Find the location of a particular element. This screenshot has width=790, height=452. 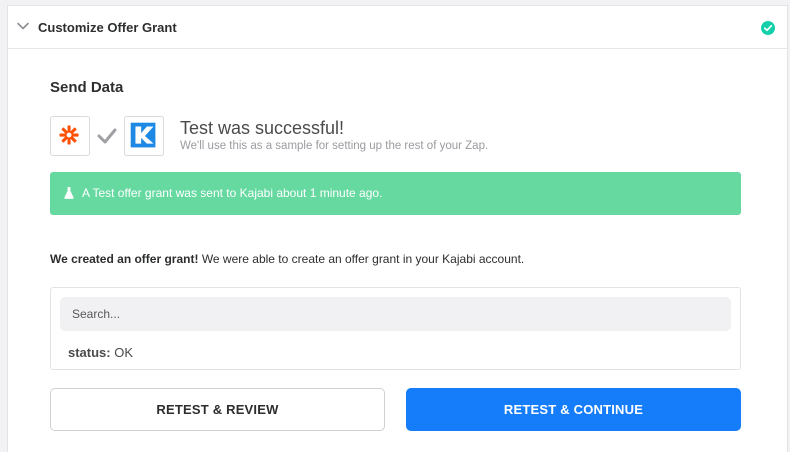

data-field-value: OK is located at coordinates (124, 352).